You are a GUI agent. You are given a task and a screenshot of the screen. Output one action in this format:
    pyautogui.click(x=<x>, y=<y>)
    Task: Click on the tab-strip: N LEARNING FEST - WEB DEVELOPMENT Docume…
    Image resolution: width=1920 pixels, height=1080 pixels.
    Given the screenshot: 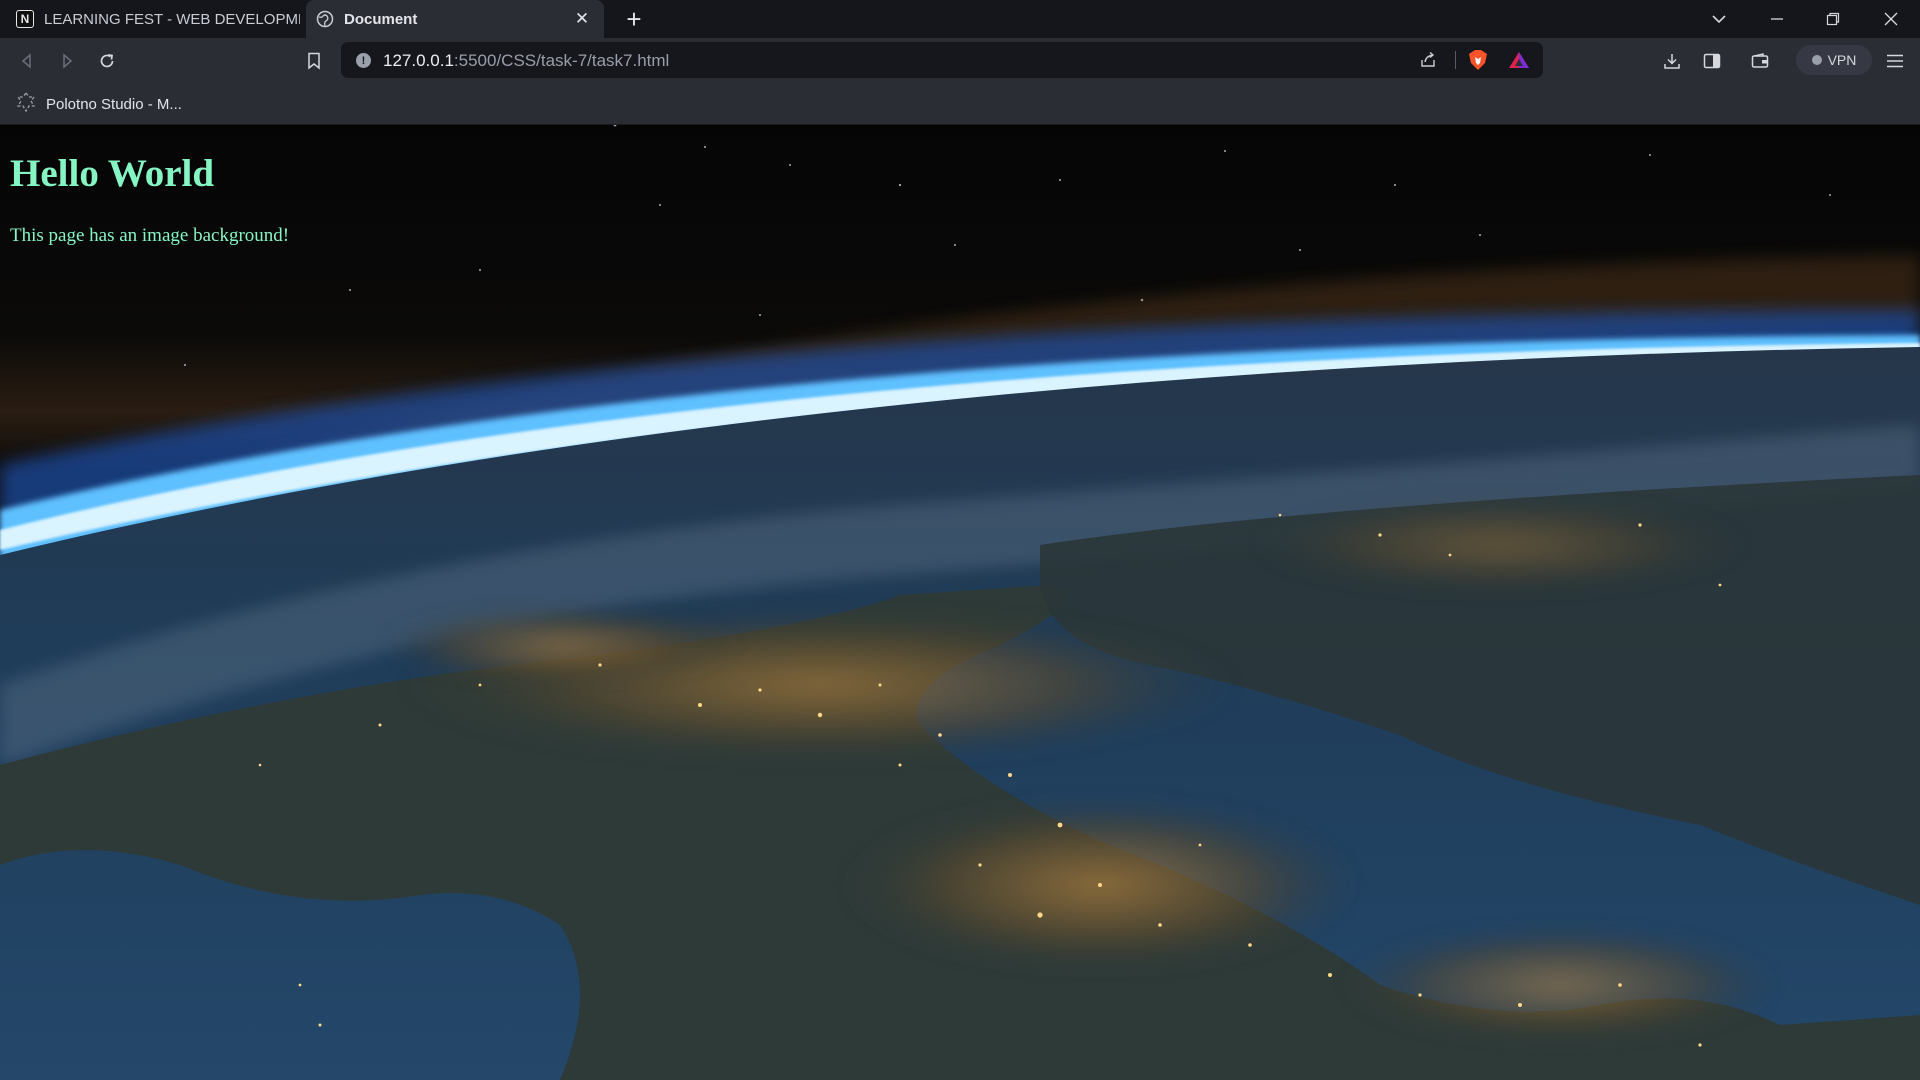 What is the action you would take?
    pyautogui.click(x=960, y=19)
    